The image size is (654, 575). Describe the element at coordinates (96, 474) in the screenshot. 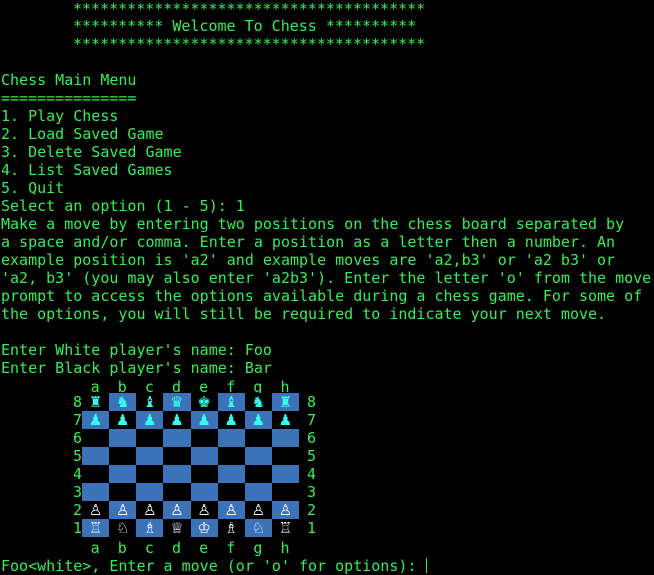

I see `board-square-a4` at that location.